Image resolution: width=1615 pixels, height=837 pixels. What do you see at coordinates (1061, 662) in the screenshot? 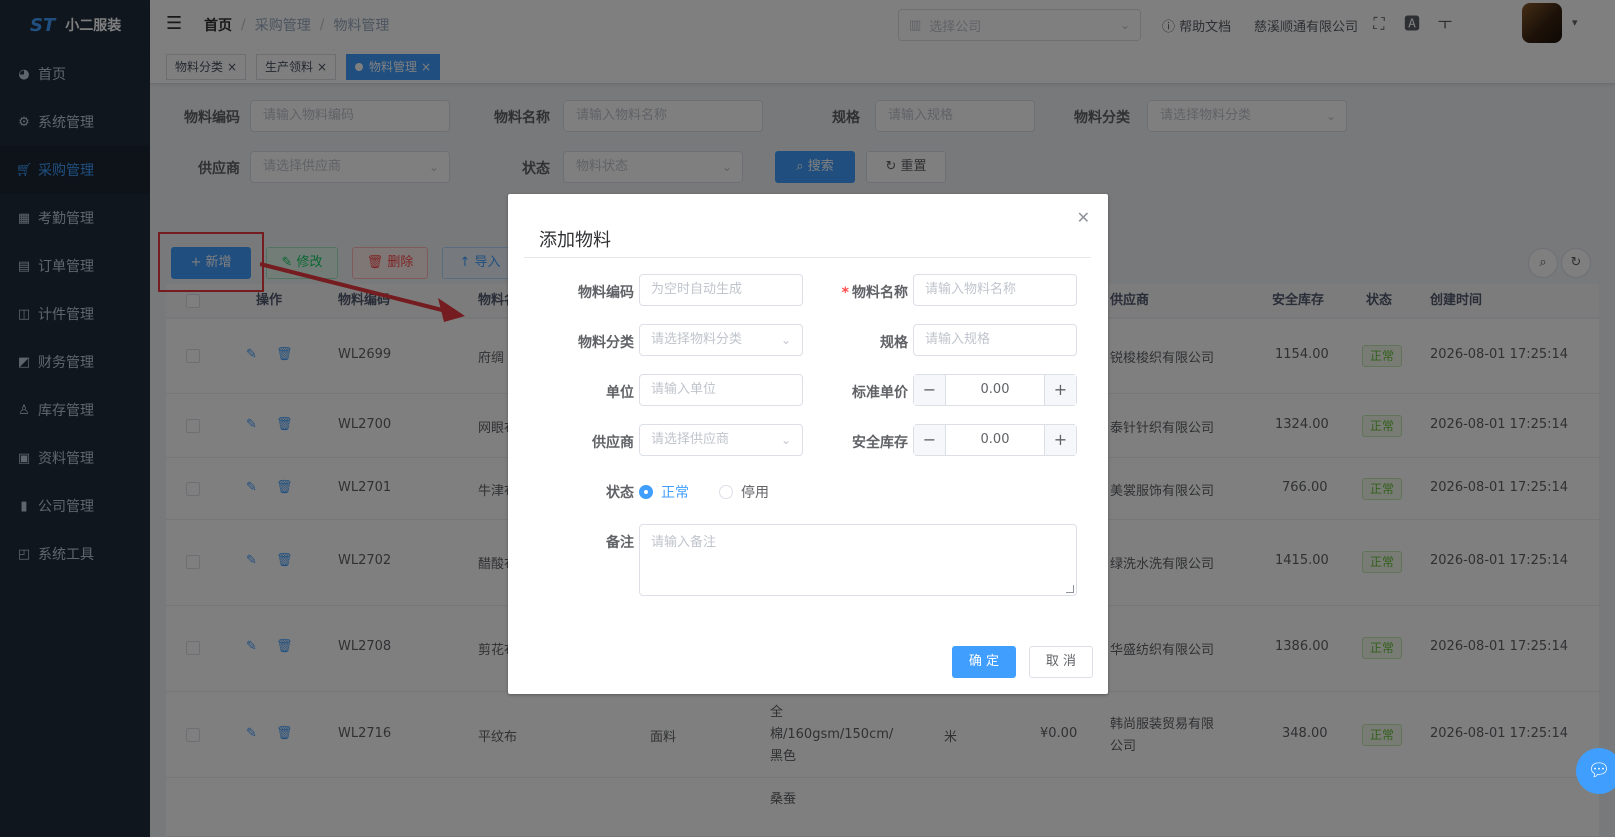
I see `cancel-button: 取 消` at bounding box center [1061, 662].